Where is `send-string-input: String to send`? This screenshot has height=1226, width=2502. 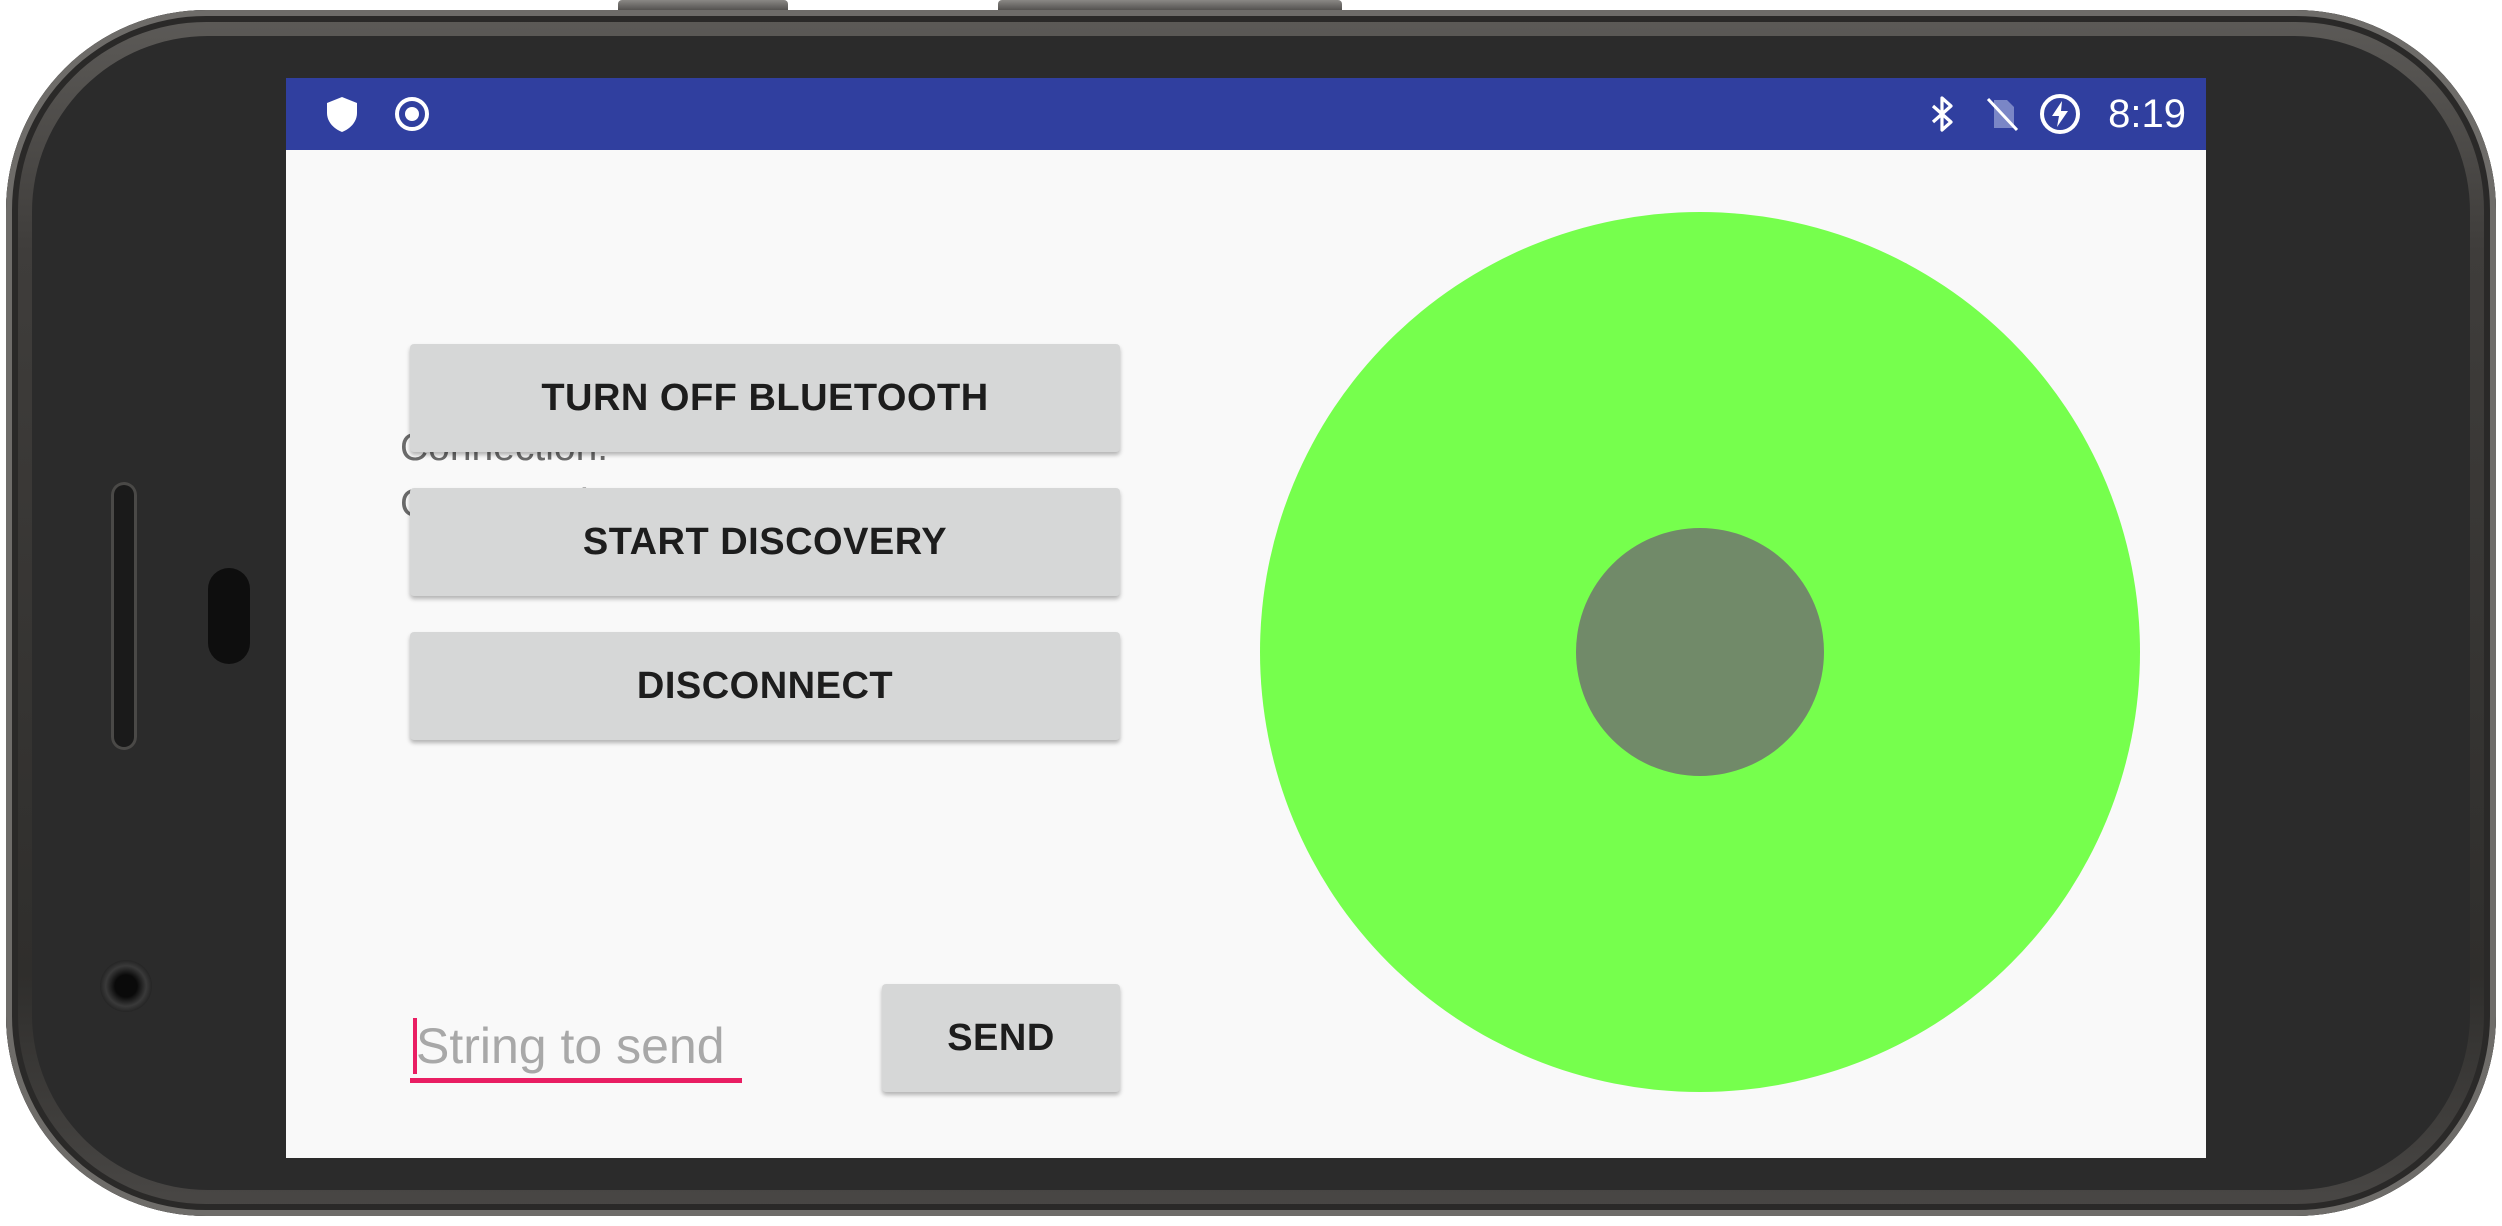 send-string-input: String to send is located at coordinates (576, 1046).